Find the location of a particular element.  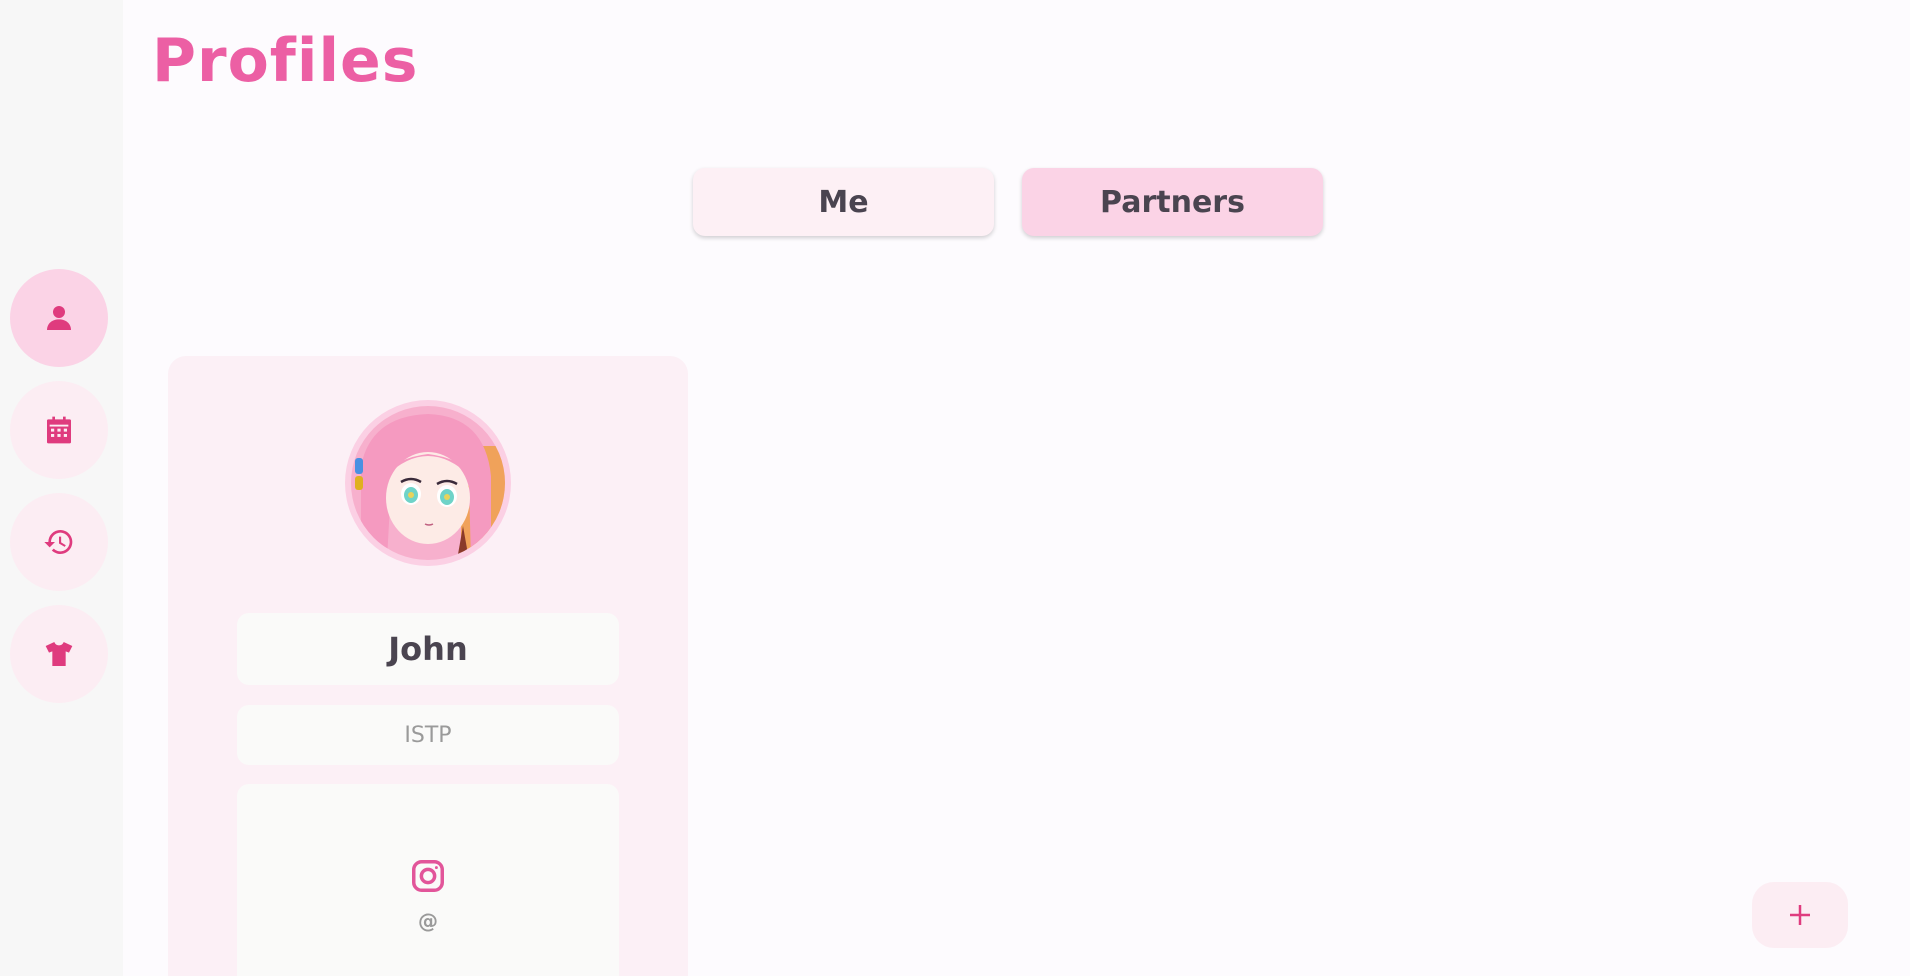

tshirt-icon is located at coordinates (59, 654).